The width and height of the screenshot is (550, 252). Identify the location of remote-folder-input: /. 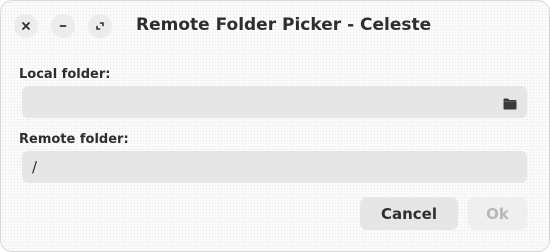
(274, 167).